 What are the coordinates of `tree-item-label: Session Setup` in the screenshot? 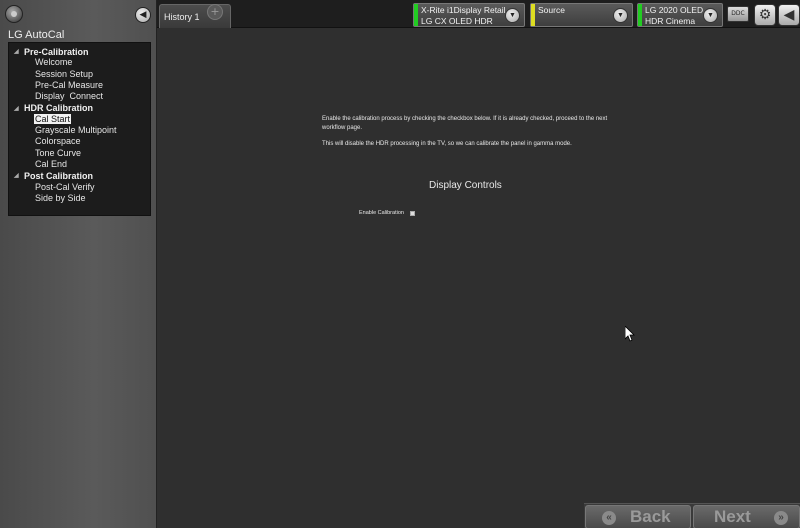 It's located at (64, 73).